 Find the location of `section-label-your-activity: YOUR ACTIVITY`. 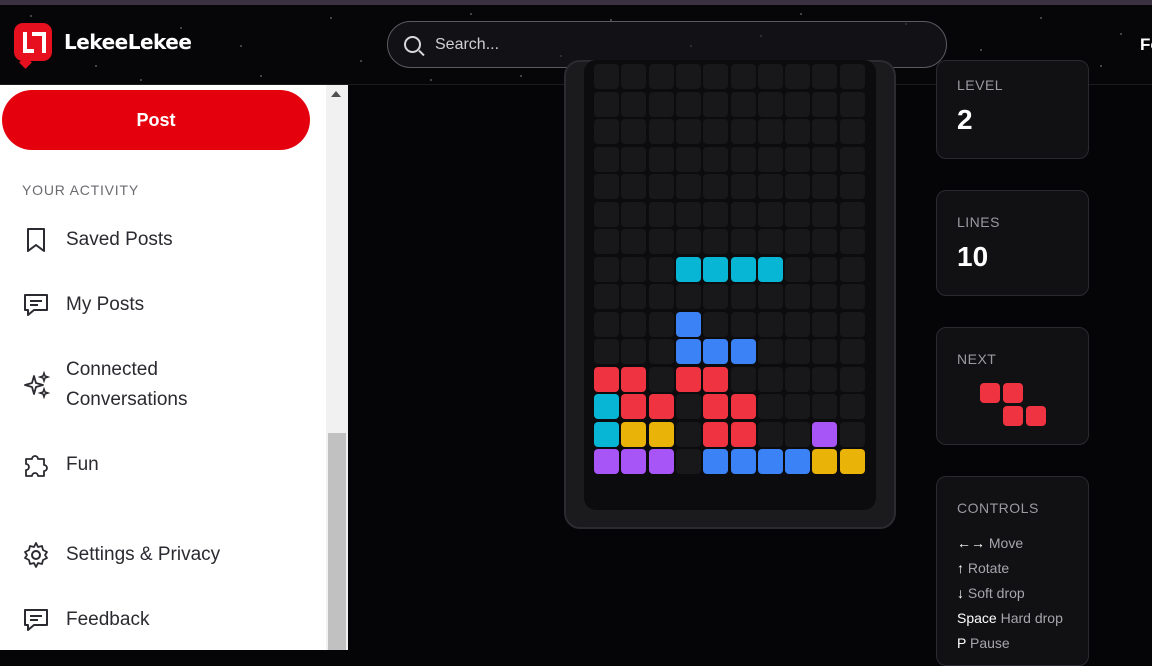

section-label-your-activity: YOUR ACTIVITY is located at coordinates (80, 190).